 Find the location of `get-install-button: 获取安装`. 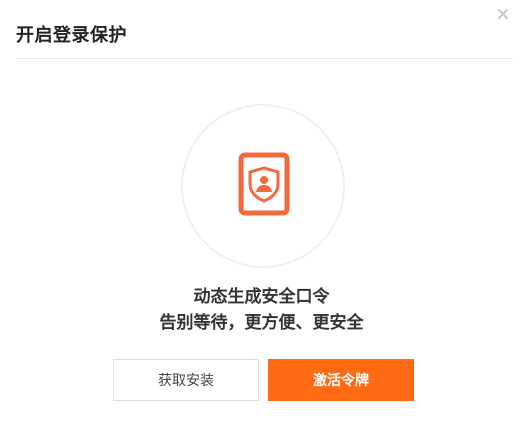

get-install-button: 获取安装 is located at coordinates (186, 380).